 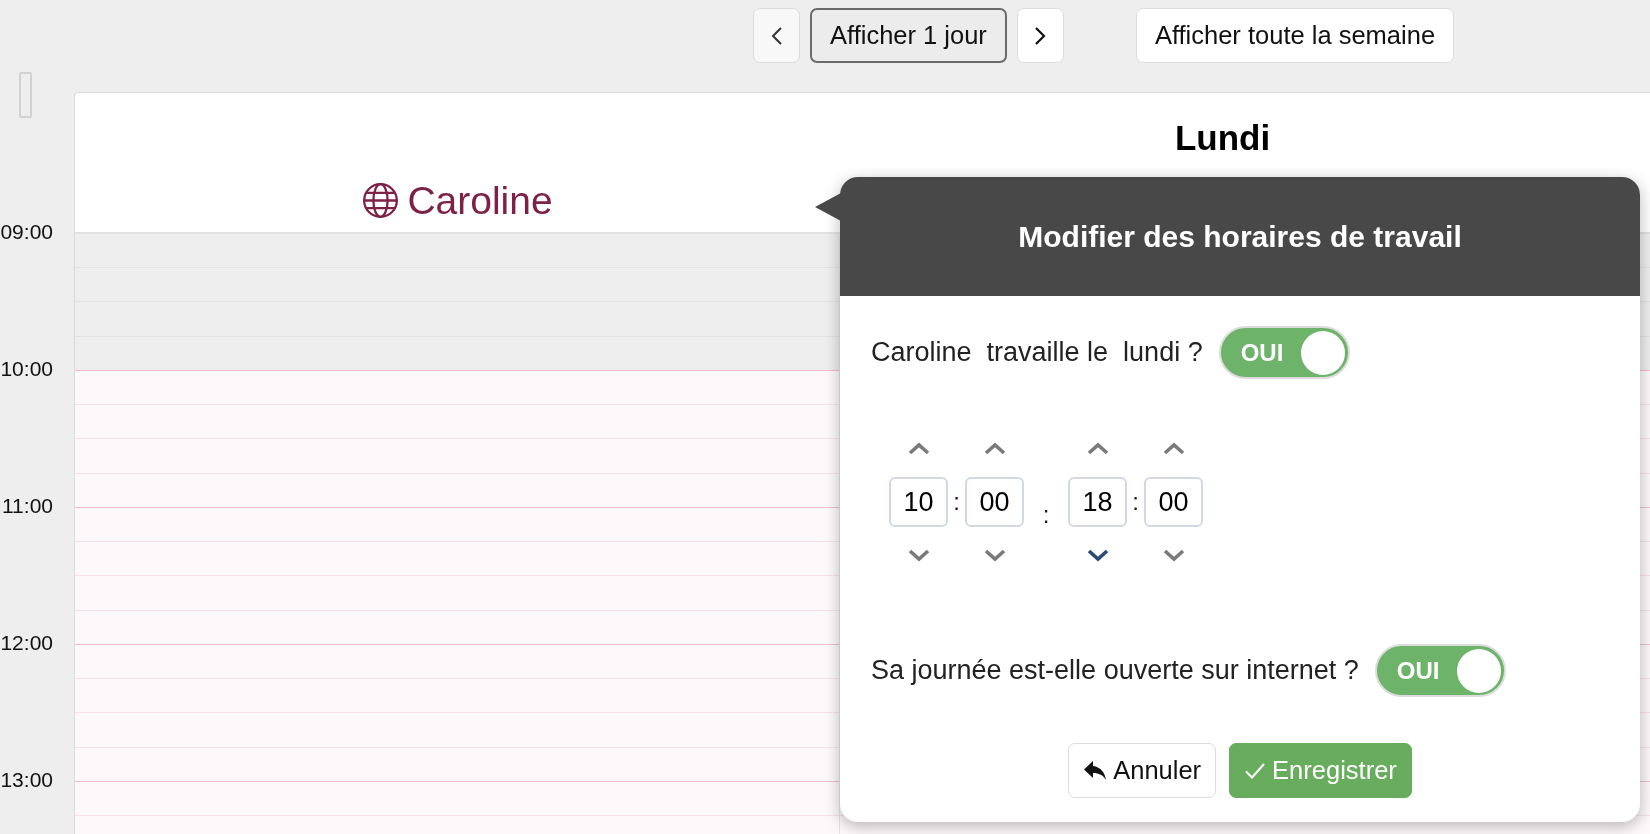 What do you see at coordinates (480, 201) in the screenshot?
I see `employee-name: Caroline` at bounding box center [480, 201].